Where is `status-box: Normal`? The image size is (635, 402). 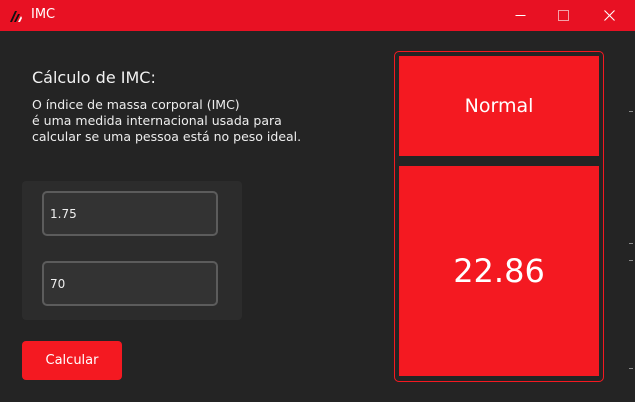 status-box: Normal is located at coordinates (499, 106).